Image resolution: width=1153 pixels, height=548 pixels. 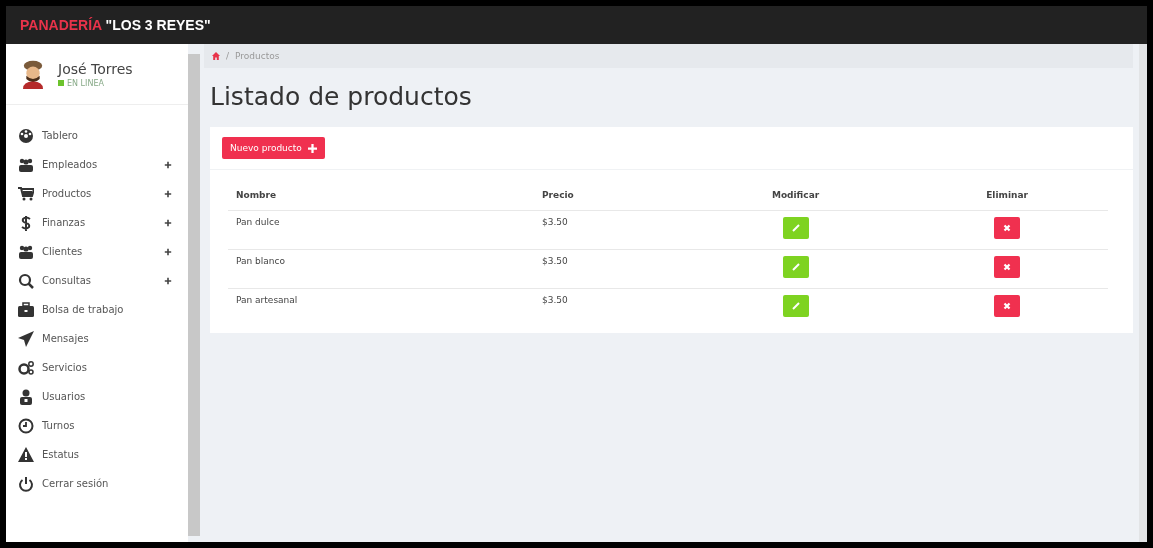 What do you see at coordinates (1007, 200) in the screenshot?
I see `column-header: Eliminar` at bounding box center [1007, 200].